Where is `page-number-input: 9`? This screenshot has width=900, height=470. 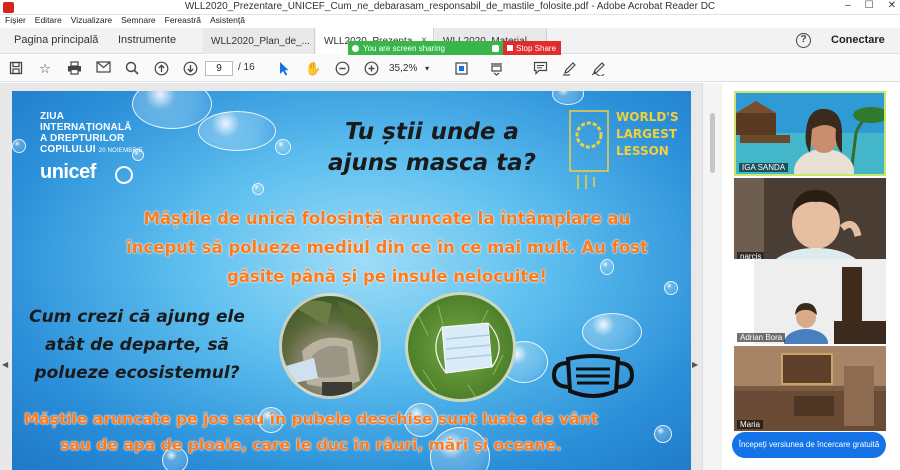
page-number-input: 9 is located at coordinates (219, 68).